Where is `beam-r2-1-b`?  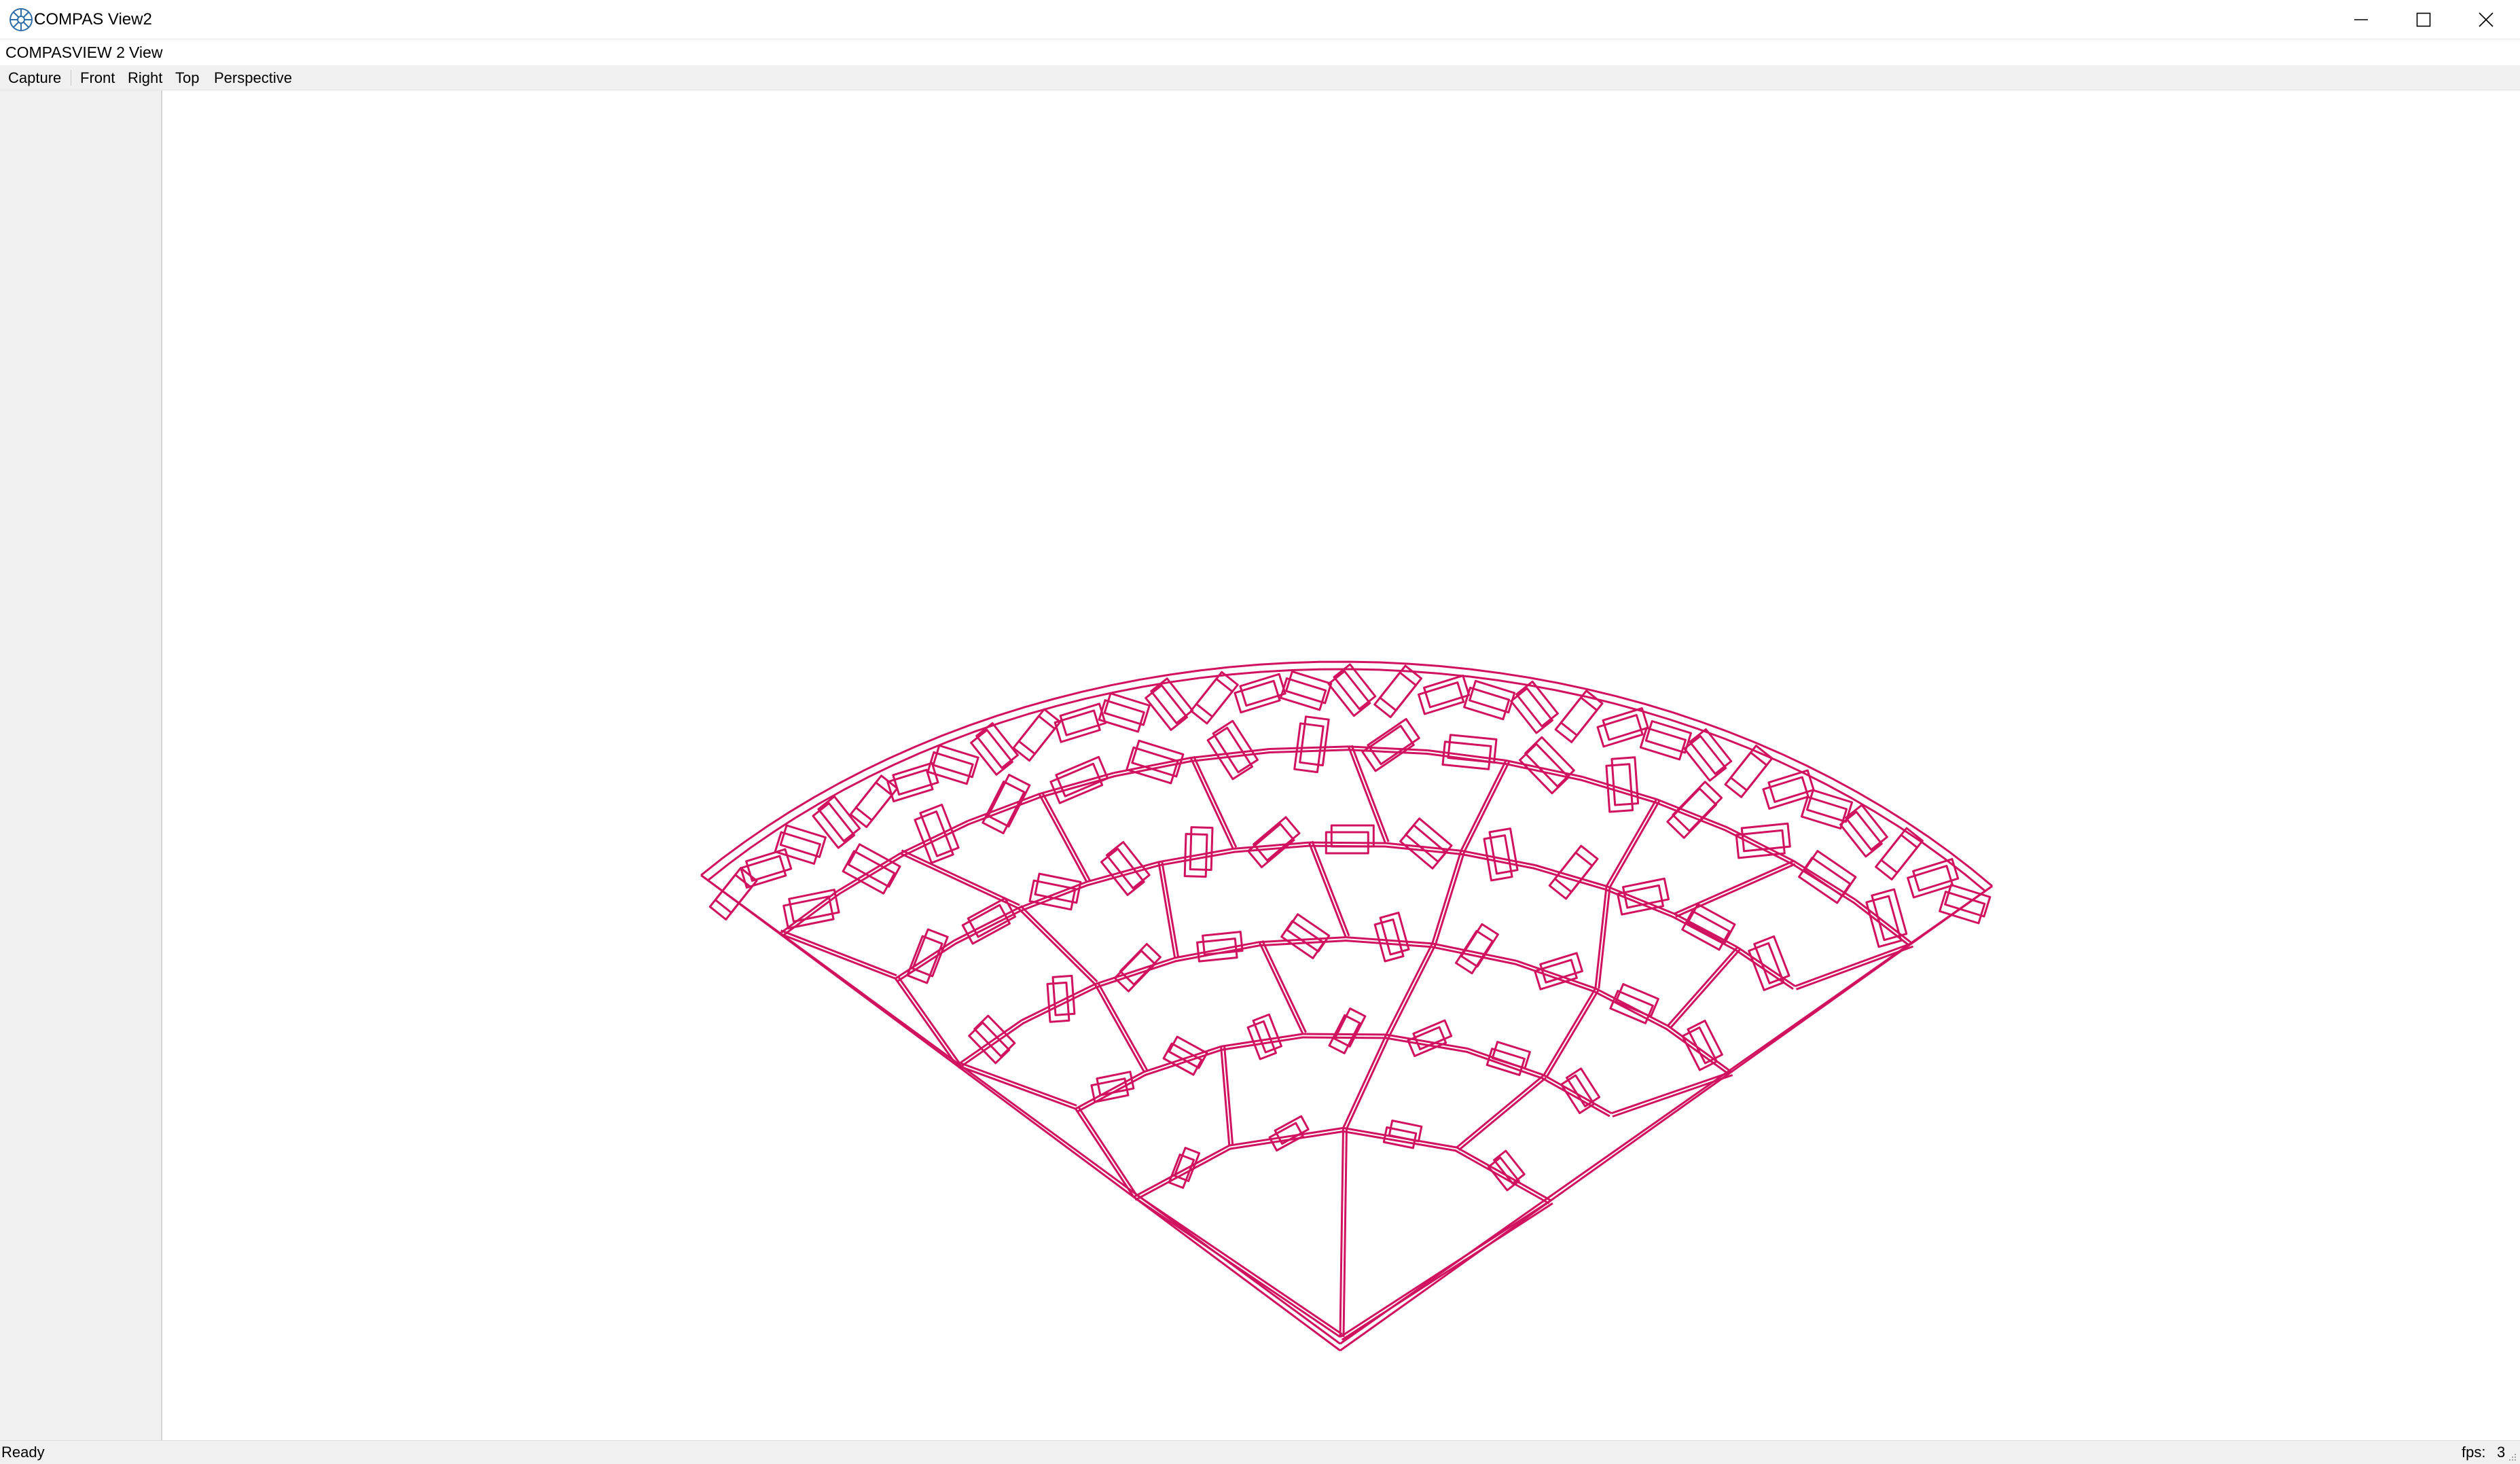 beam-r2-1-b is located at coordinates (1059, 1005).